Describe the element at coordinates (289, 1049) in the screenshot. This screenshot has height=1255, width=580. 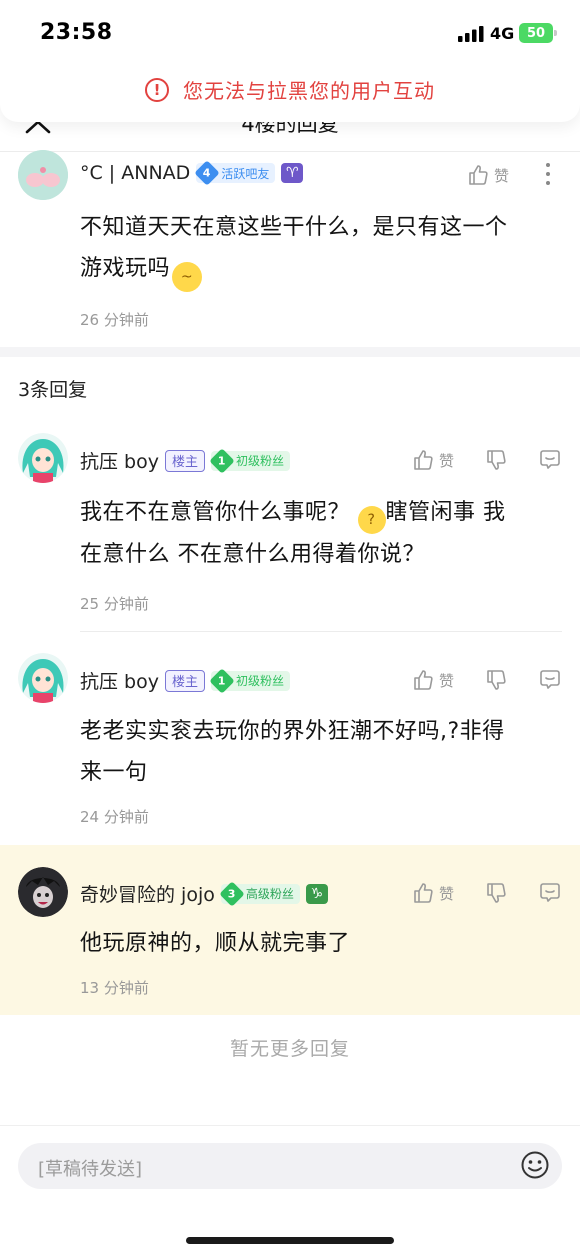
I see `no-more-replies: 暂无更多回复` at that location.